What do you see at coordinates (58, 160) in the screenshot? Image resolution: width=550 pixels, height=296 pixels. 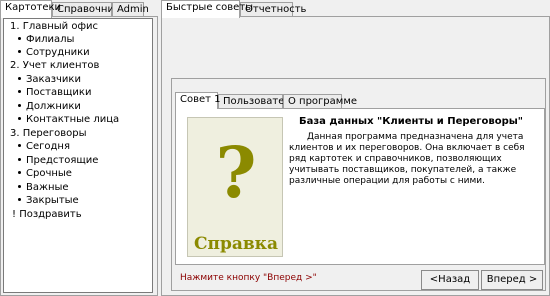 I see `tree-item-upcoming: Предстоящие` at bounding box center [58, 160].